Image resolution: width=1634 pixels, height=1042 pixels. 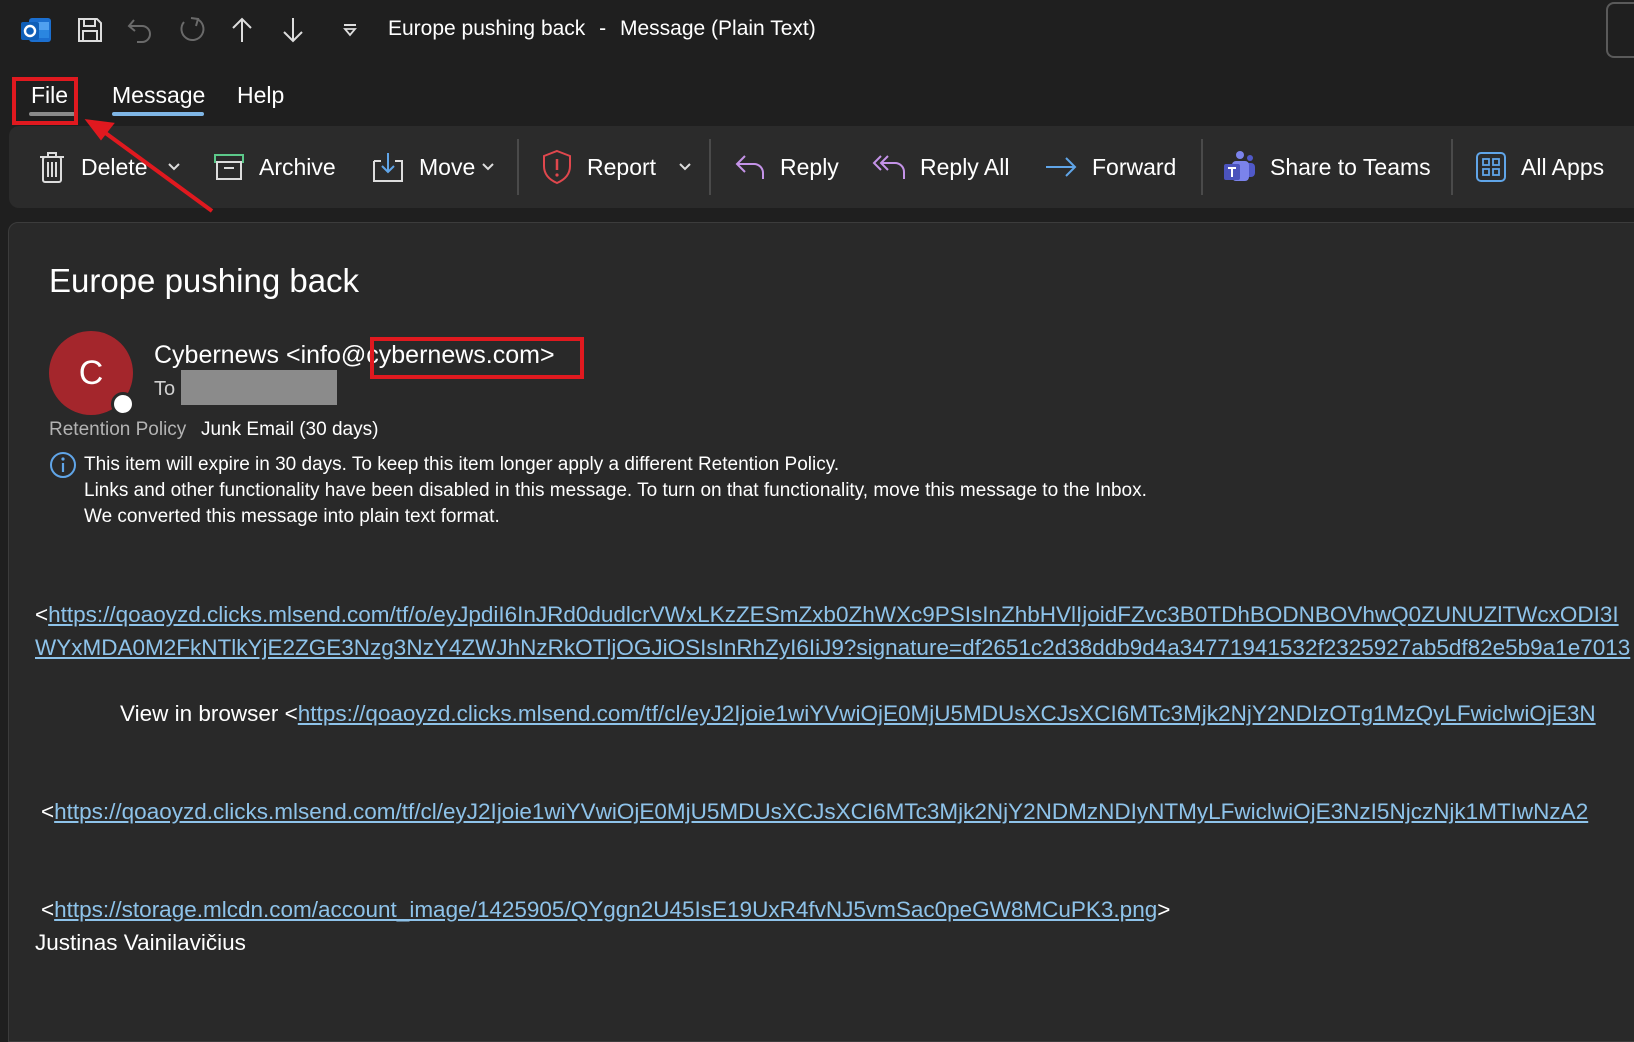 I want to click on reply-all-button: Reply All, so click(x=940, y=167).